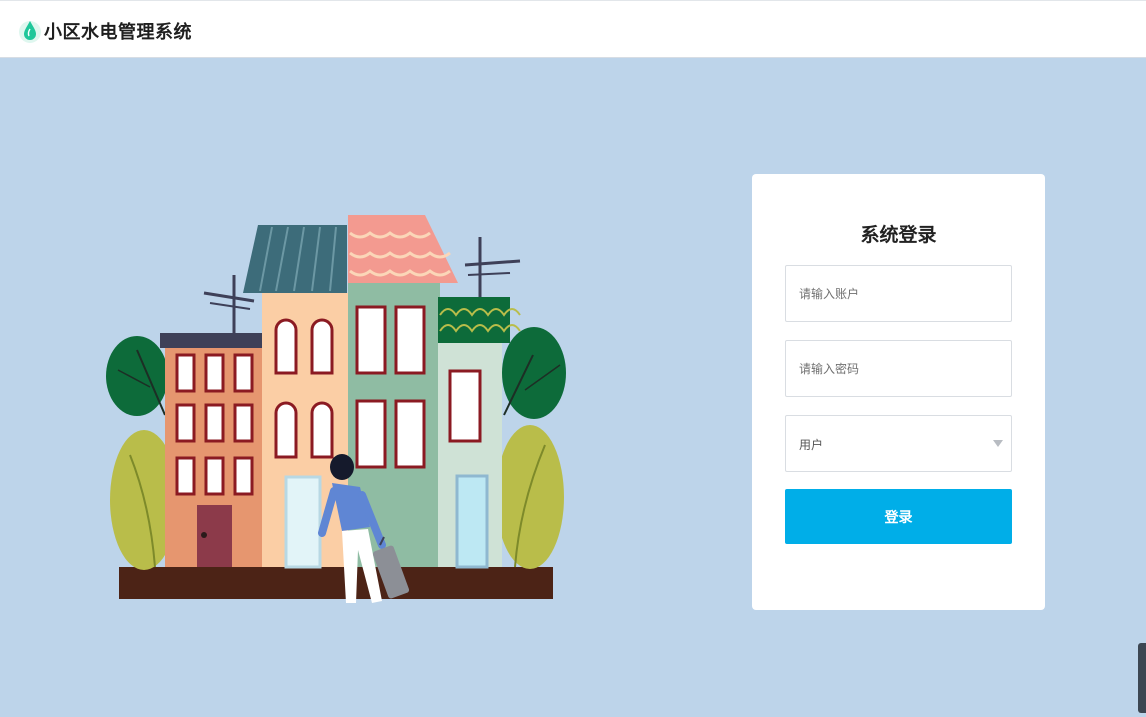 The width and height of the screenshot is (1146, 717). Describe the element at coordinates (573, 29) in the screenshot. I see `top-header-bar: 小区水电管理系统` at that location.